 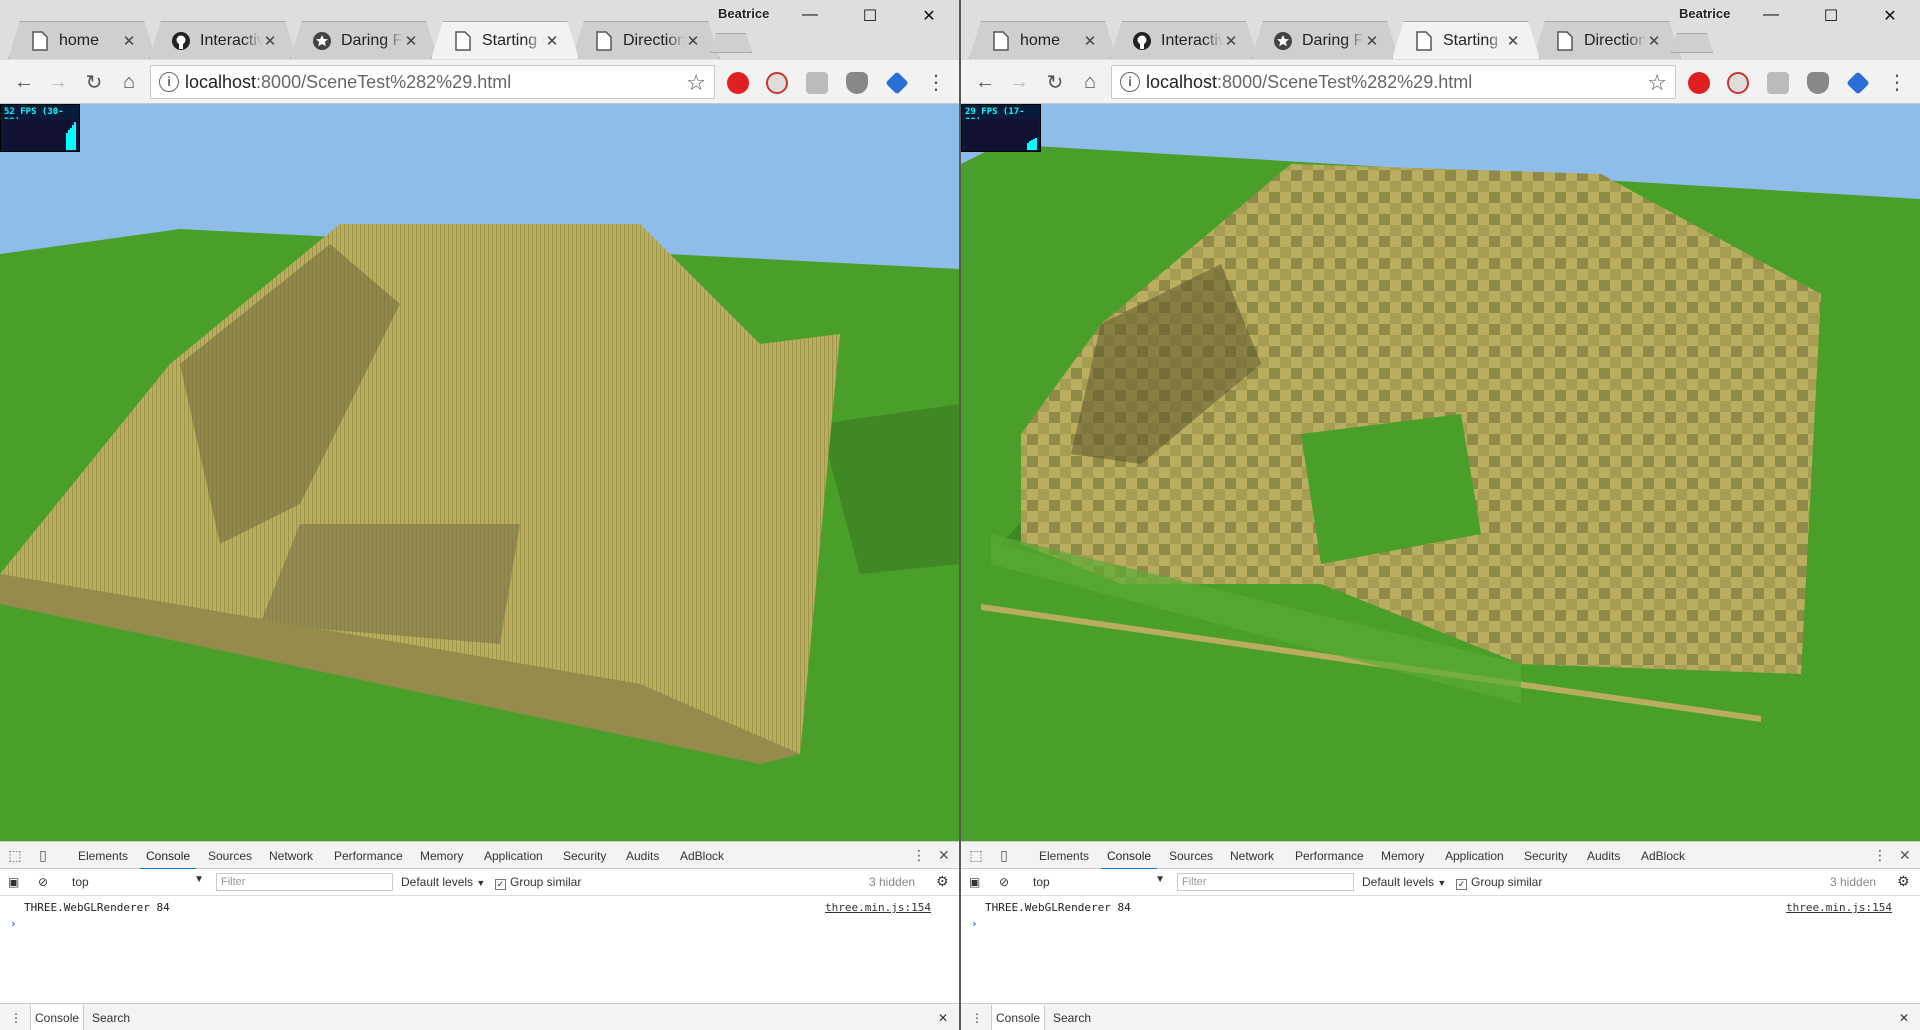 I want to click on devtools-close-icon: ✕, so click(x=1905, y=855).